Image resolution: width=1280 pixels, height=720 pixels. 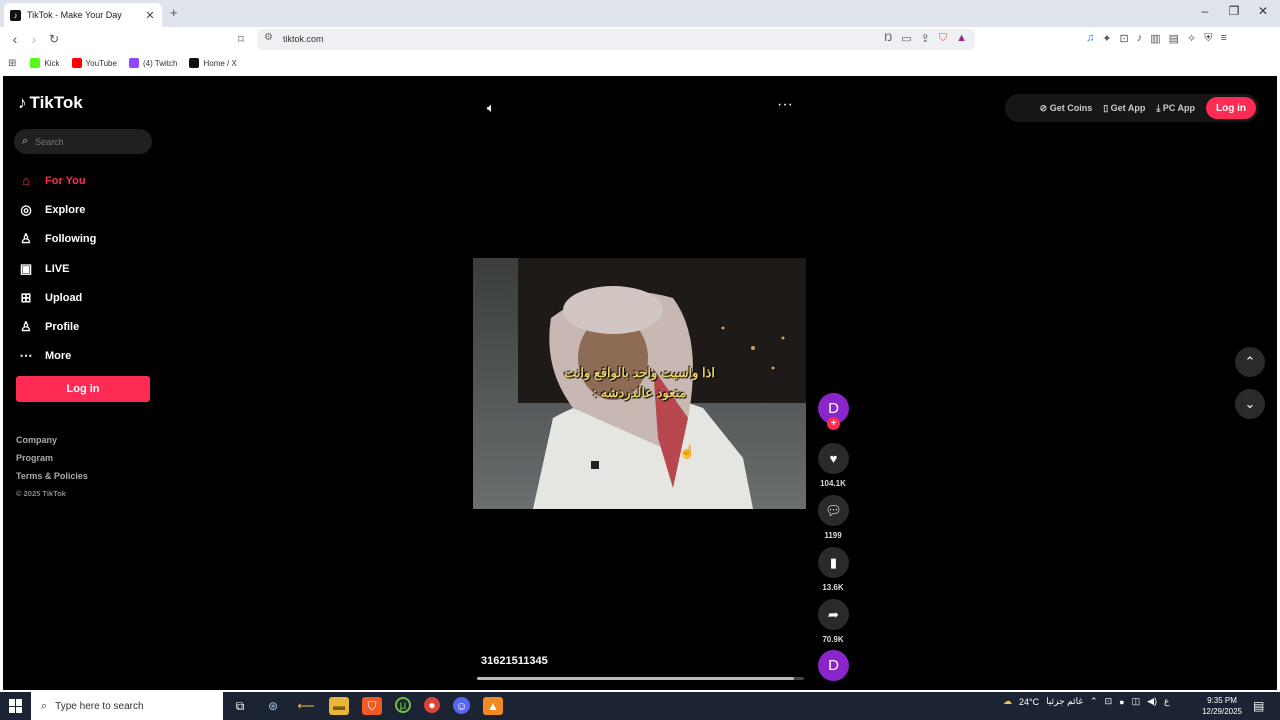 I want to click on notifications-icon: ▤, so click(x=1258, y=706).